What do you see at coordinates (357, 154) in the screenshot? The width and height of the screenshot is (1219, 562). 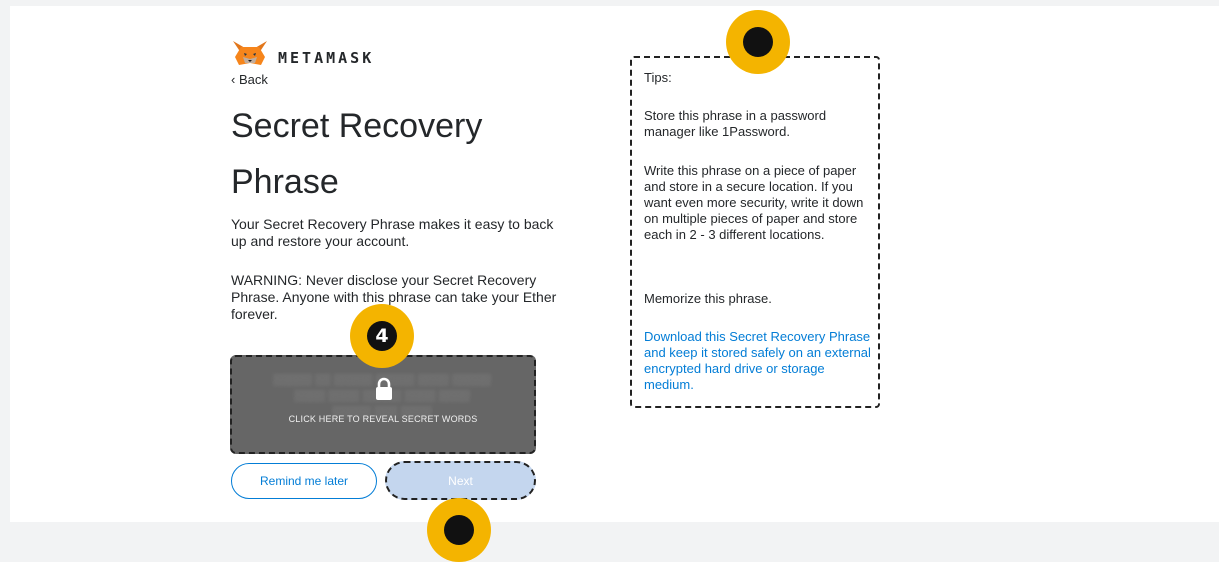 I see `page-title: Secret Recovery Phrase` at bounding box center [357, 154].